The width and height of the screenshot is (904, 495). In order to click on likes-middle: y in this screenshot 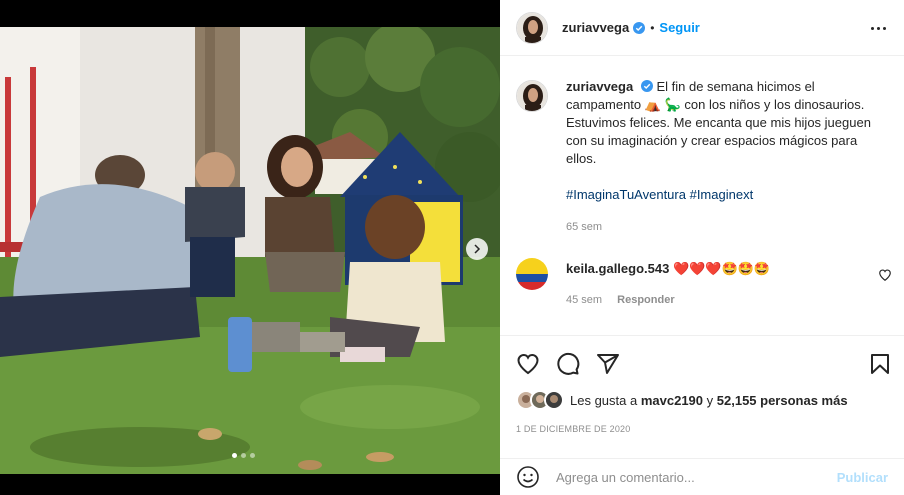, I will do `click(710, 400)`.